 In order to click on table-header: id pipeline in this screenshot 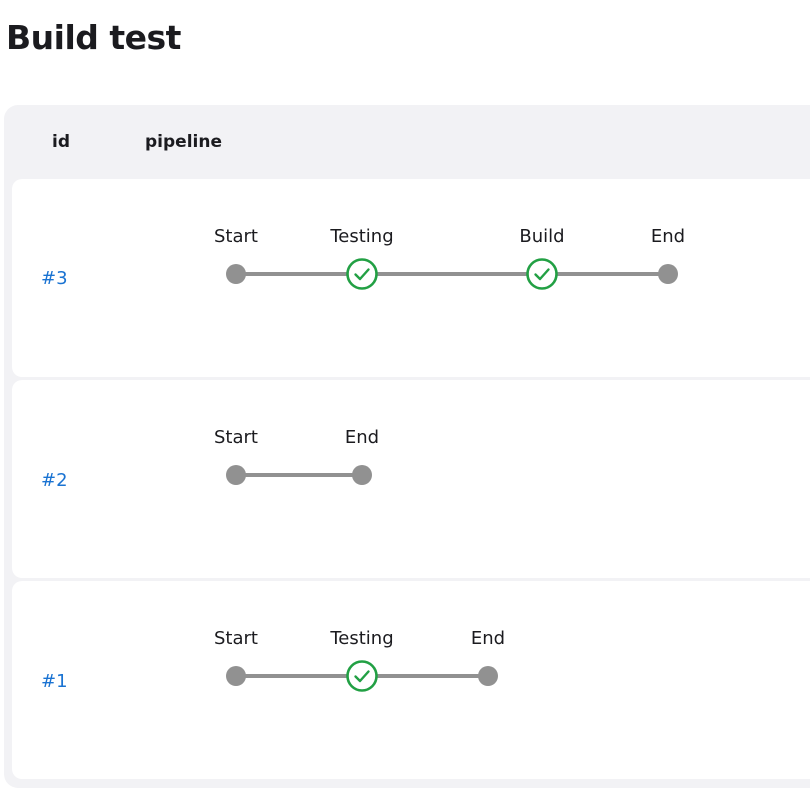, I will do `click(407, 142)`.